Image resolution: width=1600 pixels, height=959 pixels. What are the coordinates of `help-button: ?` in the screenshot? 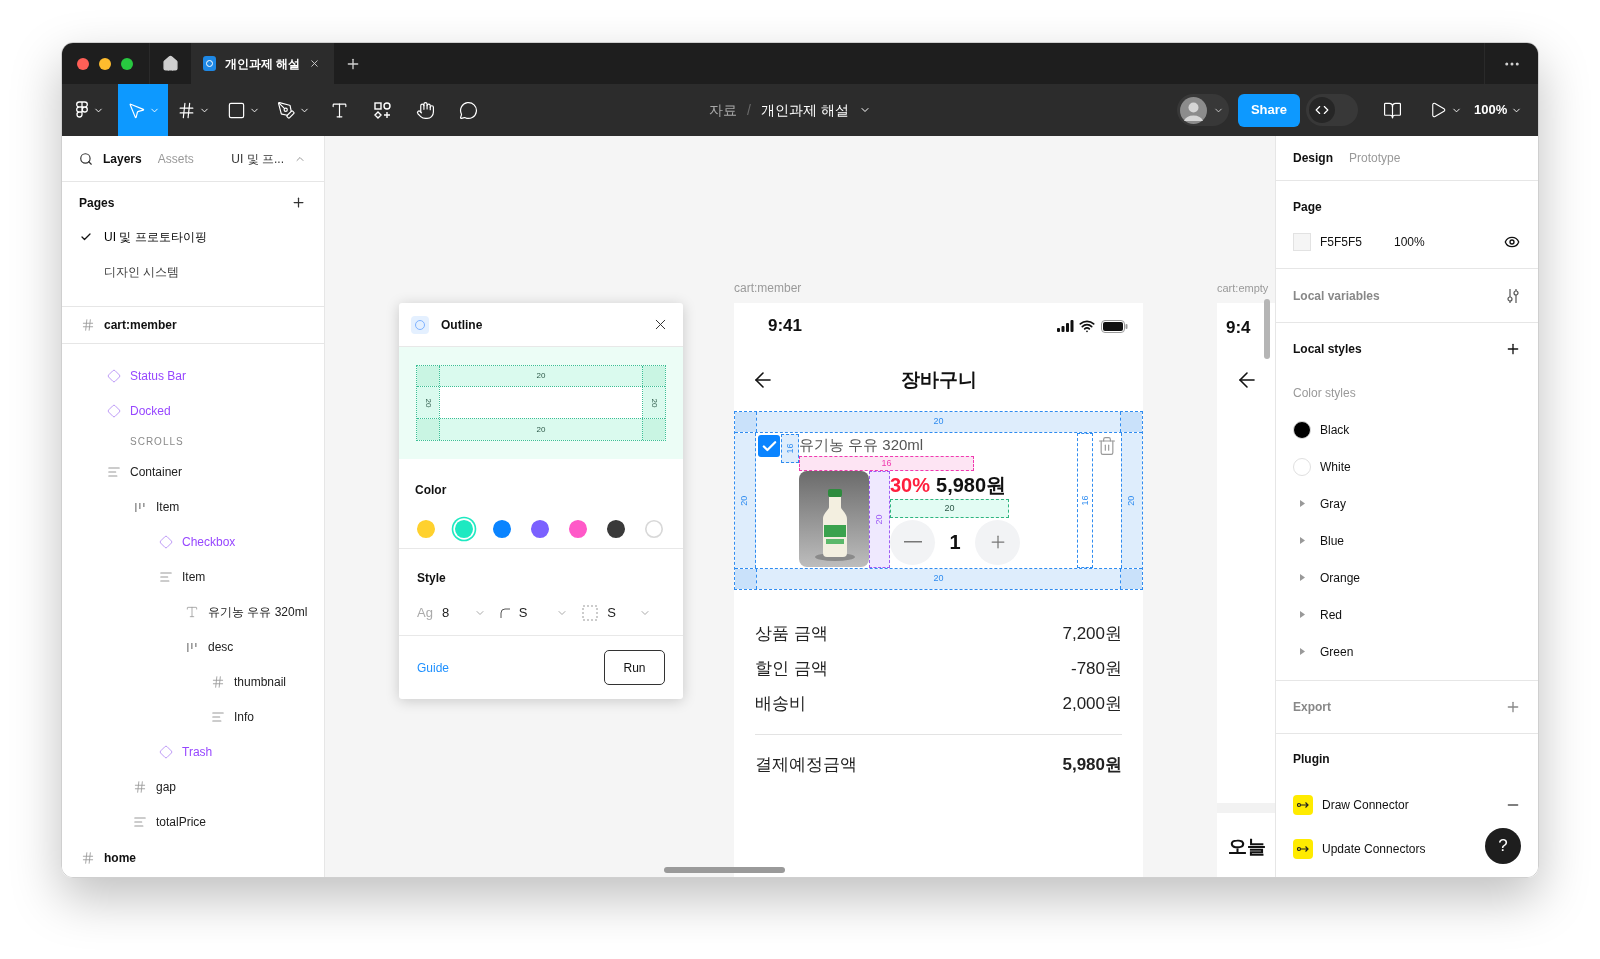 It's located at (1503, 846).